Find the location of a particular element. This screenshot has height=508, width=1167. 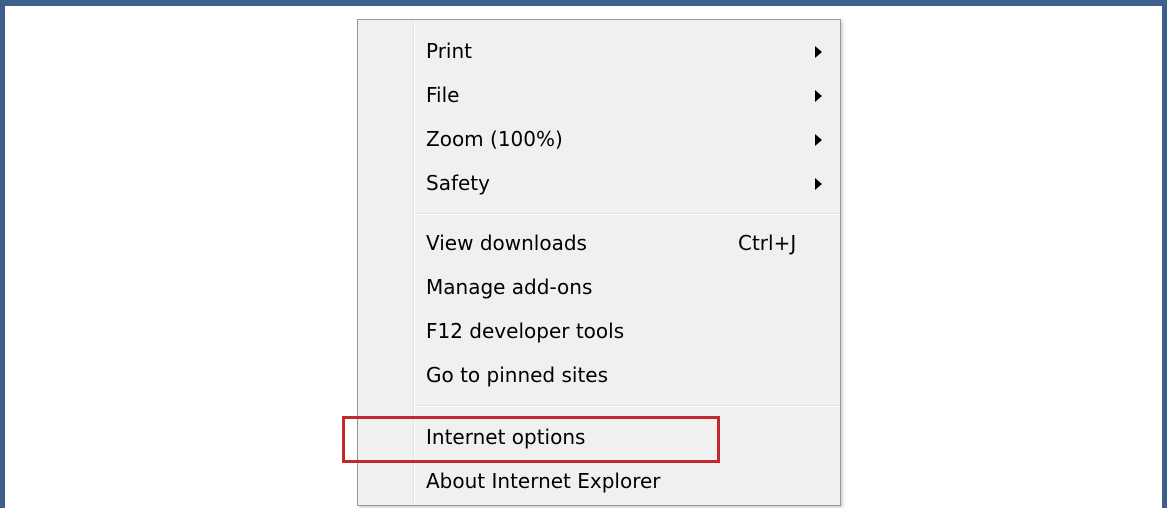

menu-item-go-to-pinned-sites: Go to pinned sites is located at coordinates (599, 375).